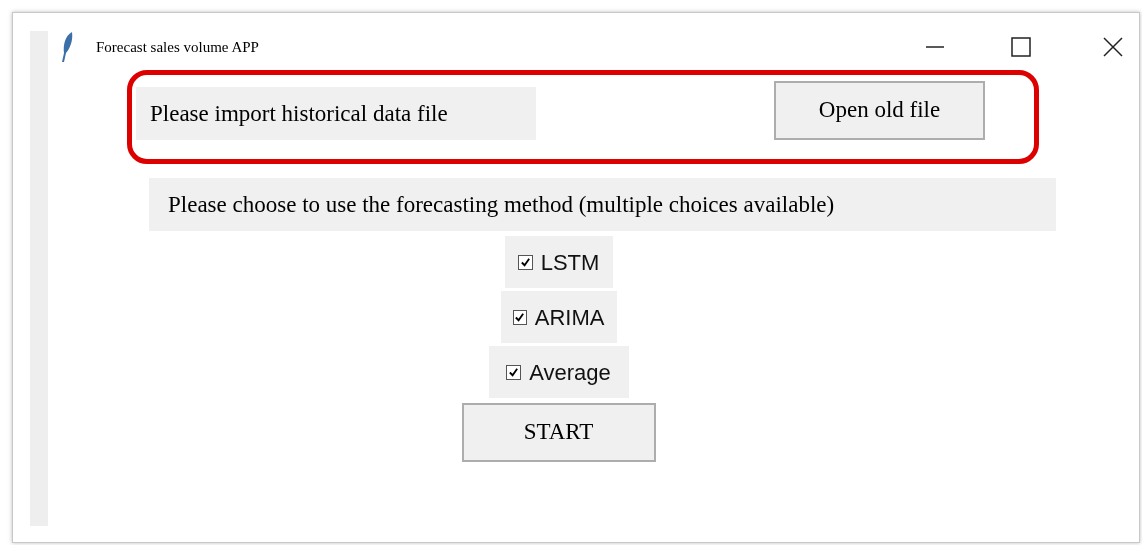 This screenshot has height=545, width=1142. I want to click on maximize-icon, so click(1021, 47).